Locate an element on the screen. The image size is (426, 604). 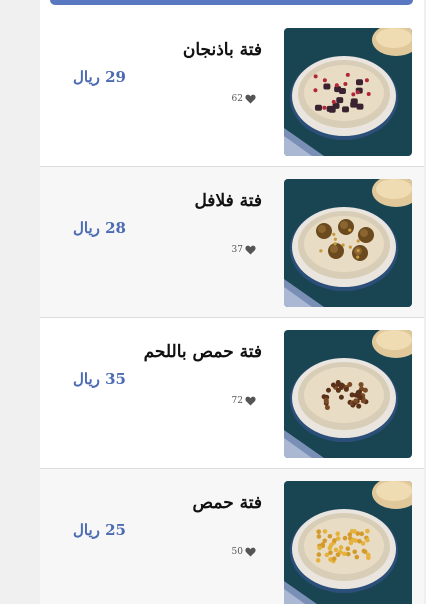
item-likes: 72 is located at coordinates (244, 401).